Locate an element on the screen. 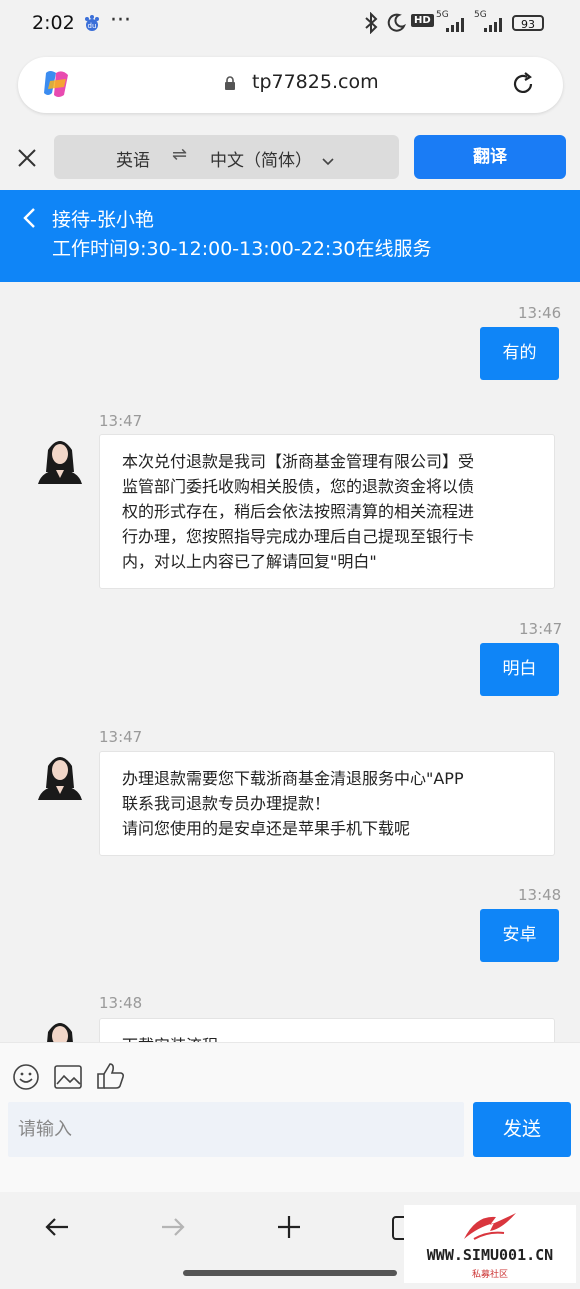  message-line: 联系我司退款专员办理提款！ is located at coordinates (226, 803).